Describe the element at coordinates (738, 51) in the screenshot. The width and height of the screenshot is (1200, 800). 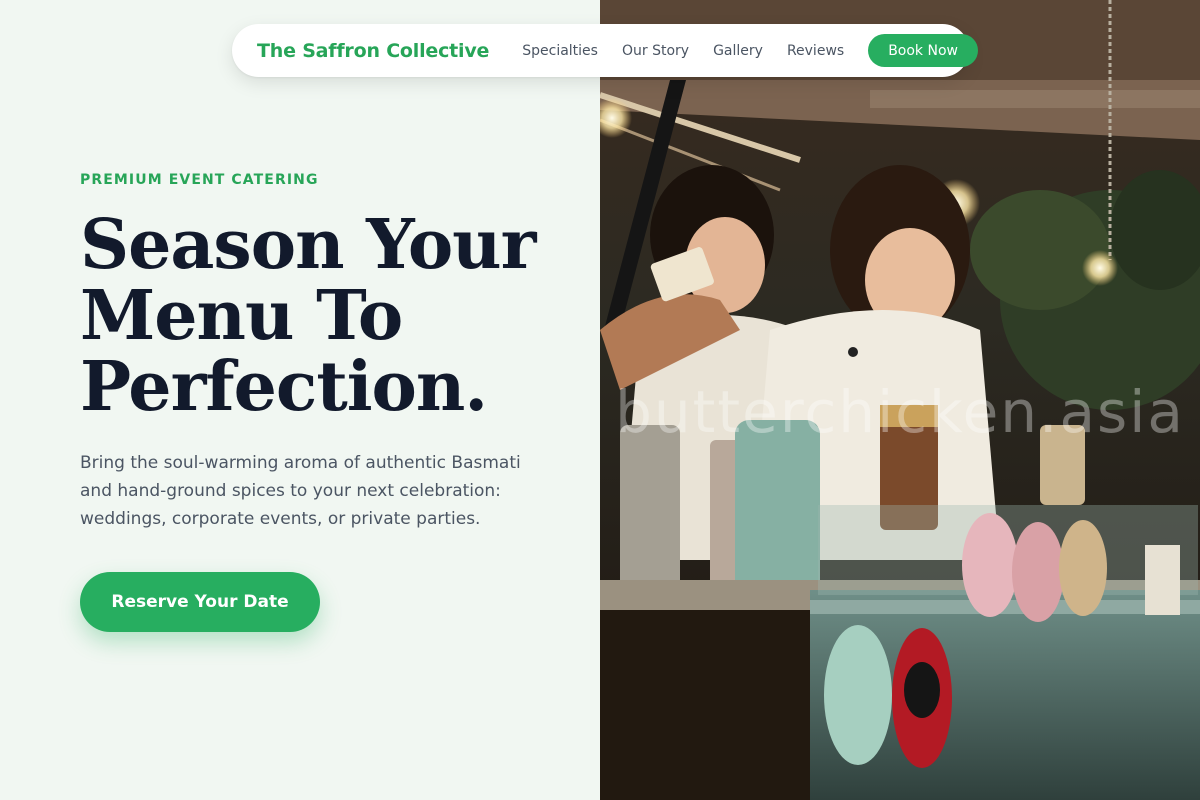
I see `nav-link-gallery: Gallery` at that location.